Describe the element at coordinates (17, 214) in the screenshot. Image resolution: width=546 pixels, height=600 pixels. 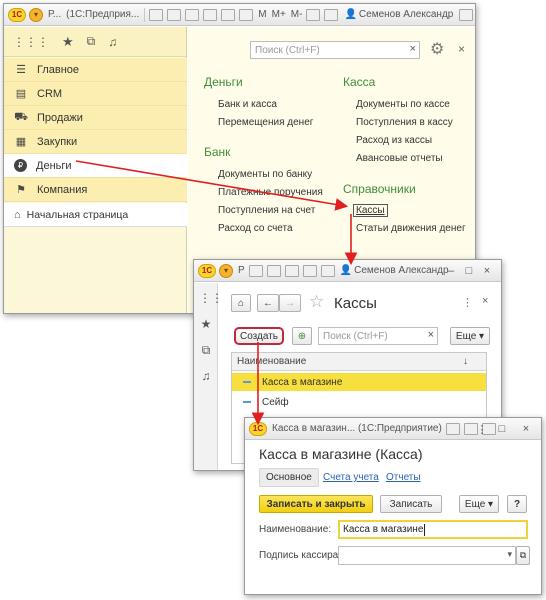
I see `home-icon: ⌂` at that location.